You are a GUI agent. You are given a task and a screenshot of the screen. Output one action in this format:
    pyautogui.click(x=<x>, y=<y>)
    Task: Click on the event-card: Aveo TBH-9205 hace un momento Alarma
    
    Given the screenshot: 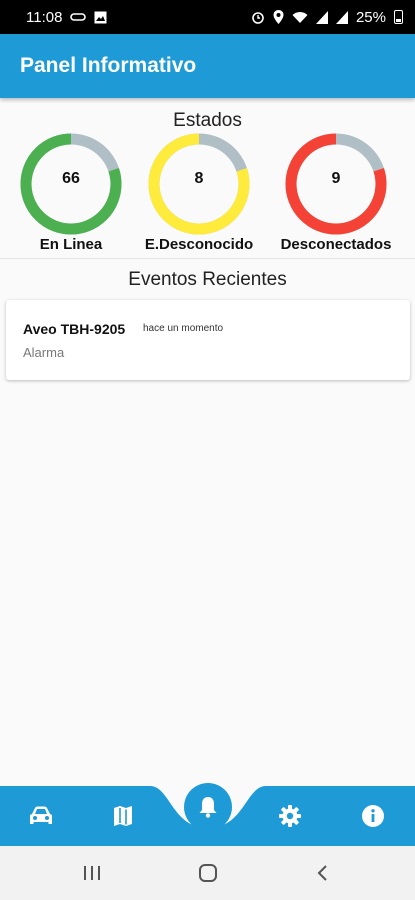 What is the action you would take?
    pyautogui.click(x=208, y=340)
    